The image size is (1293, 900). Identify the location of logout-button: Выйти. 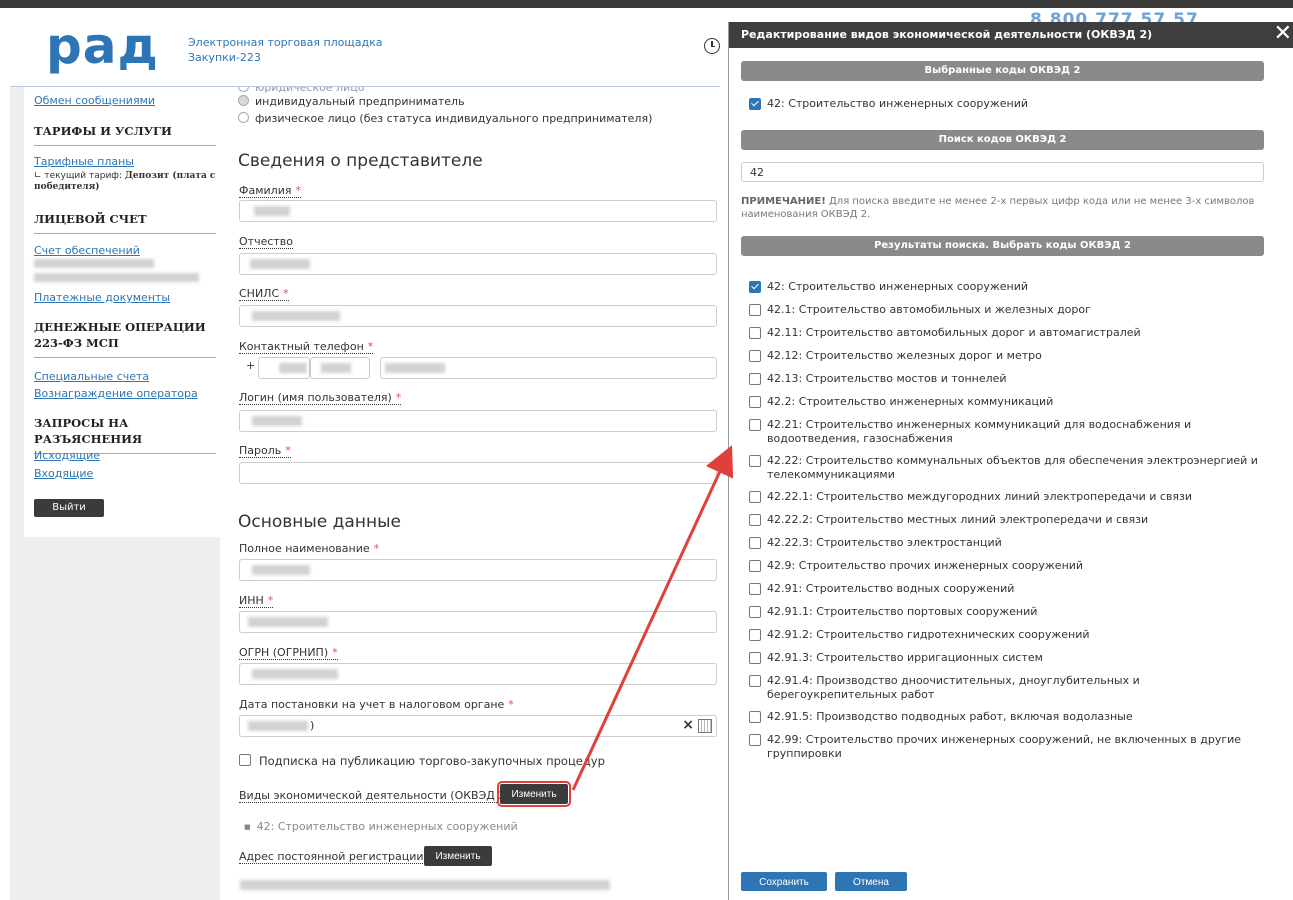
(69, 508).